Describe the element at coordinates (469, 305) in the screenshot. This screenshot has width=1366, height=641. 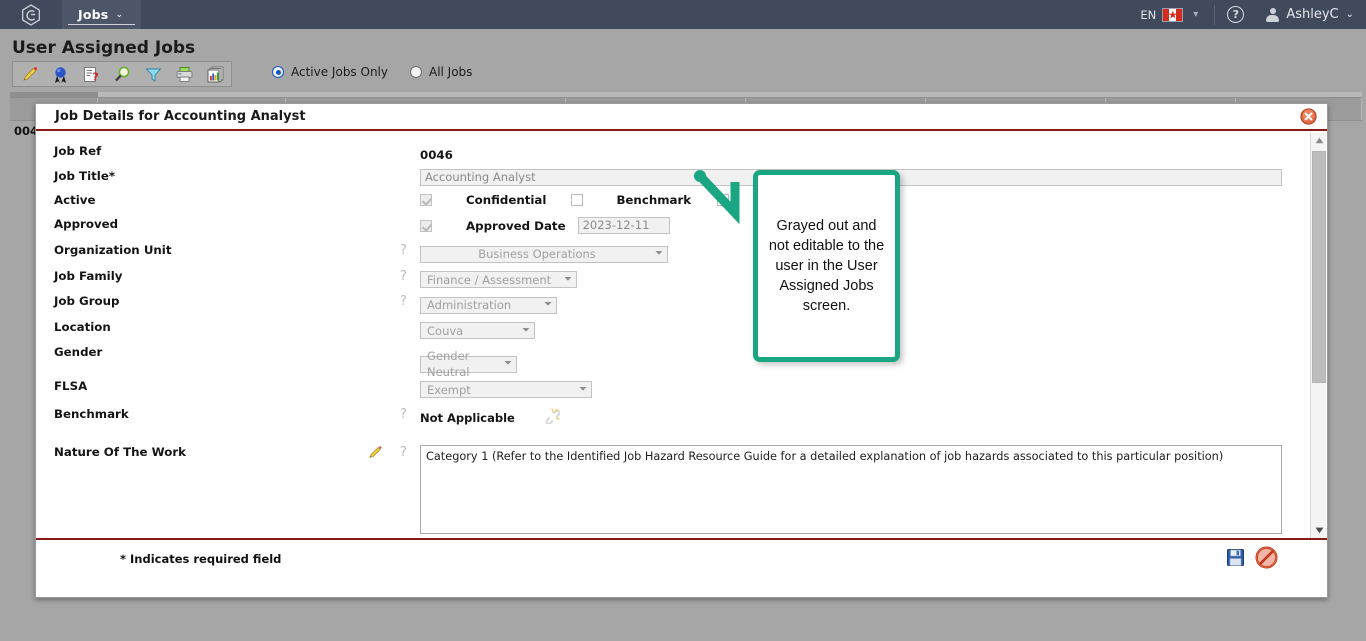
I see `select-job-group-value: Administration` at that location.